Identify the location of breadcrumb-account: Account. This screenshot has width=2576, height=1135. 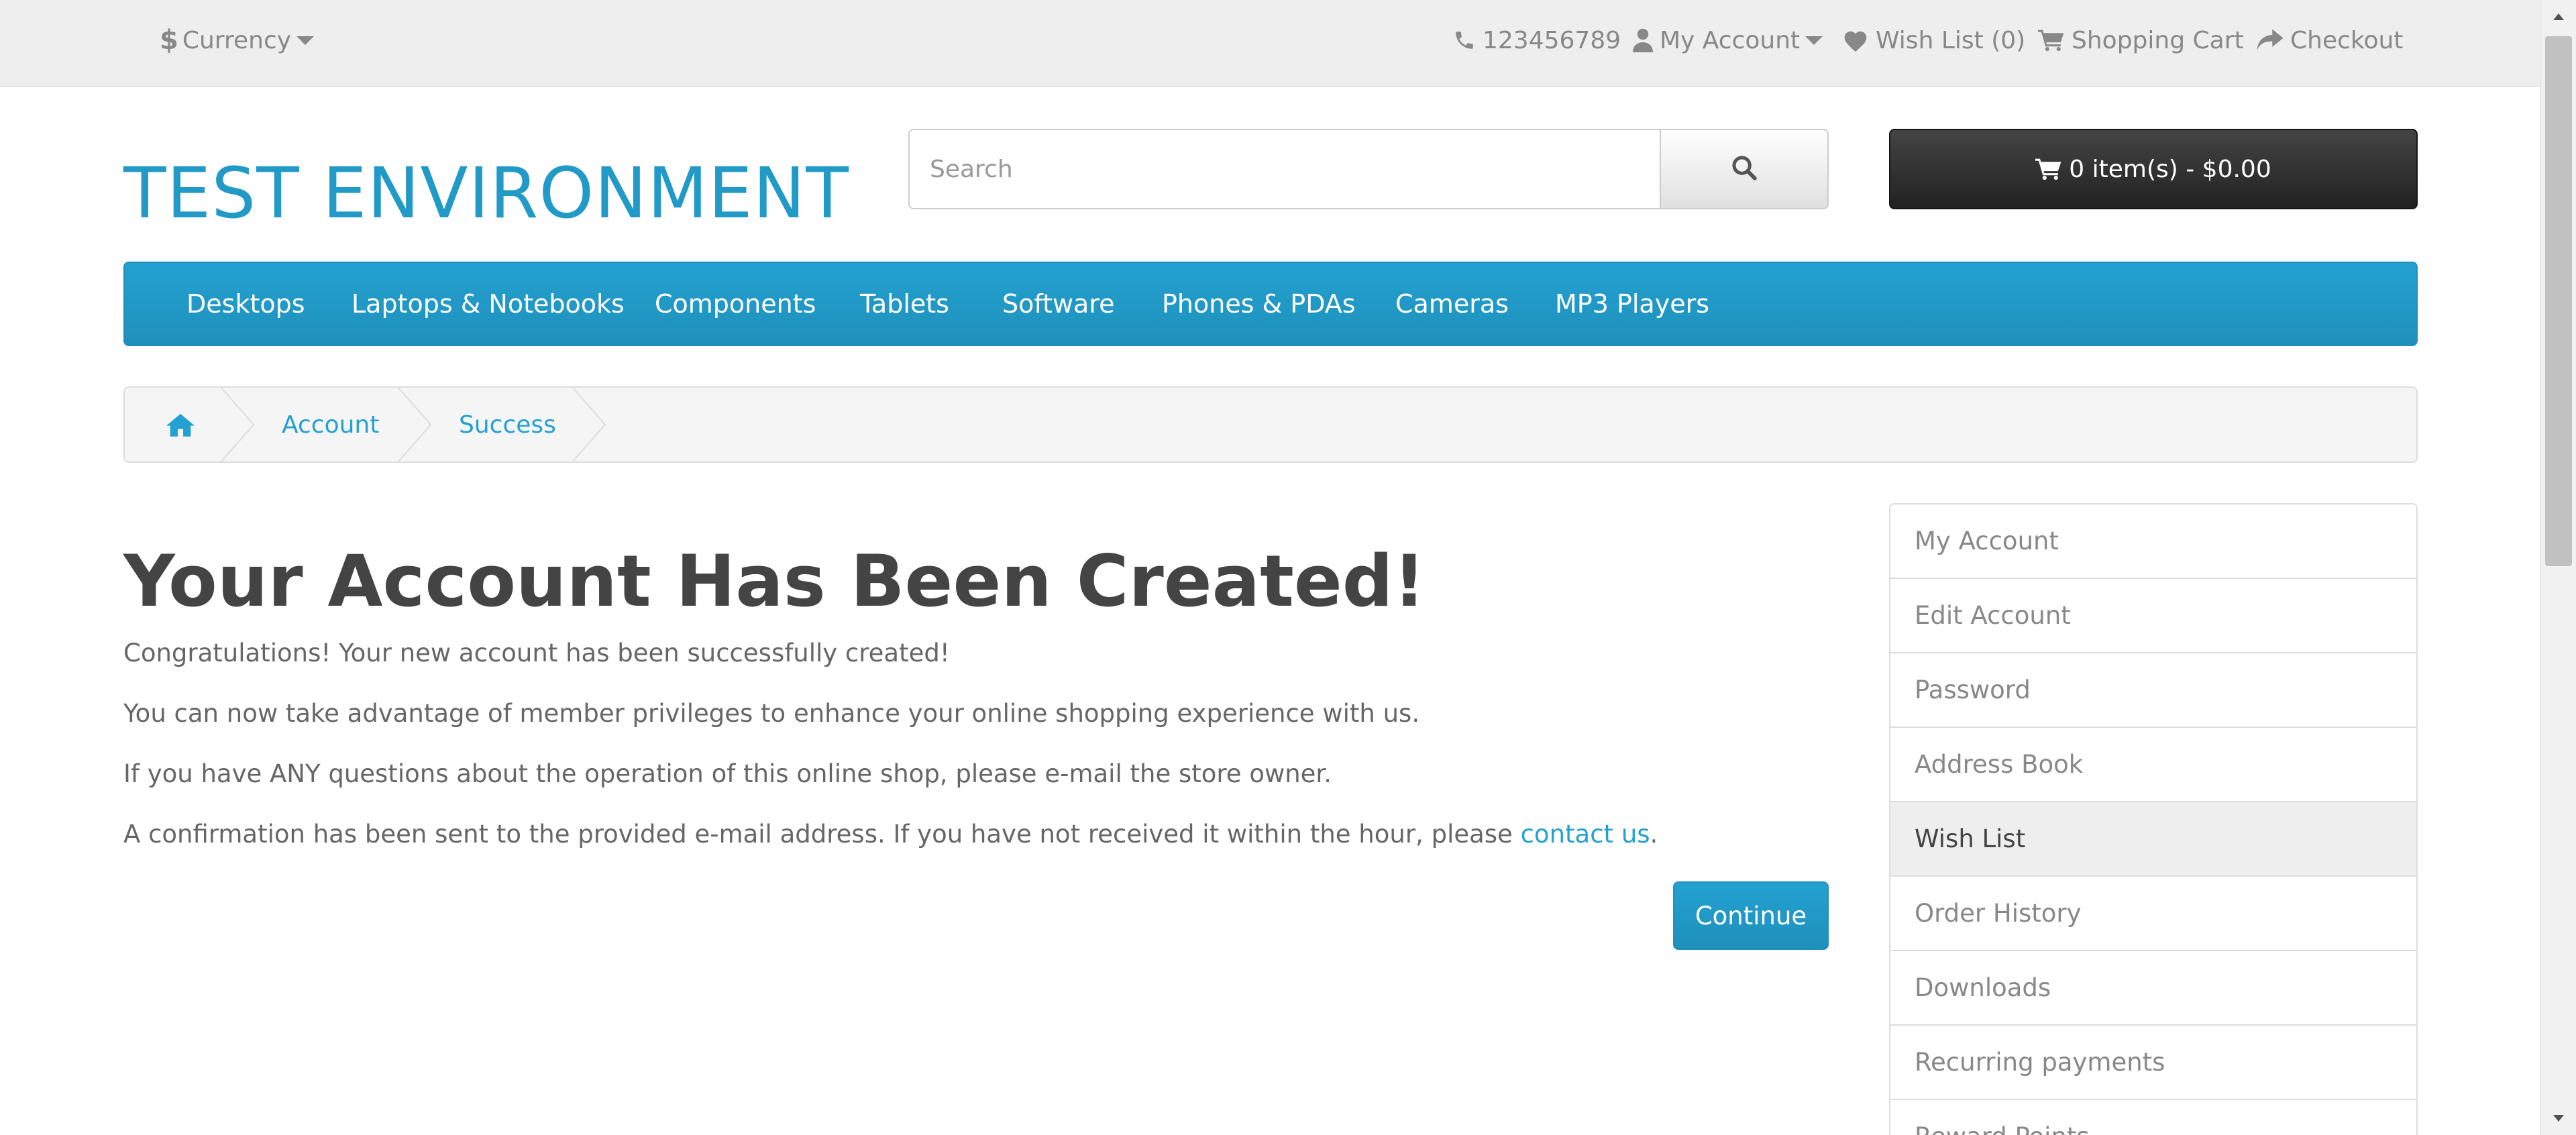
(330, 425).